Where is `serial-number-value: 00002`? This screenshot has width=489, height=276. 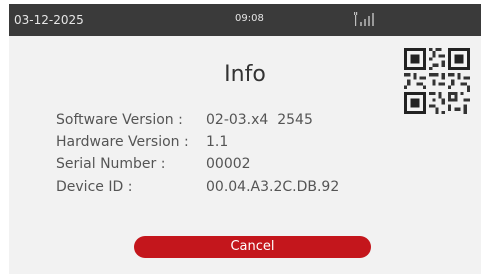
serial-number-value: 00002 is located at coordinates (228, 164).